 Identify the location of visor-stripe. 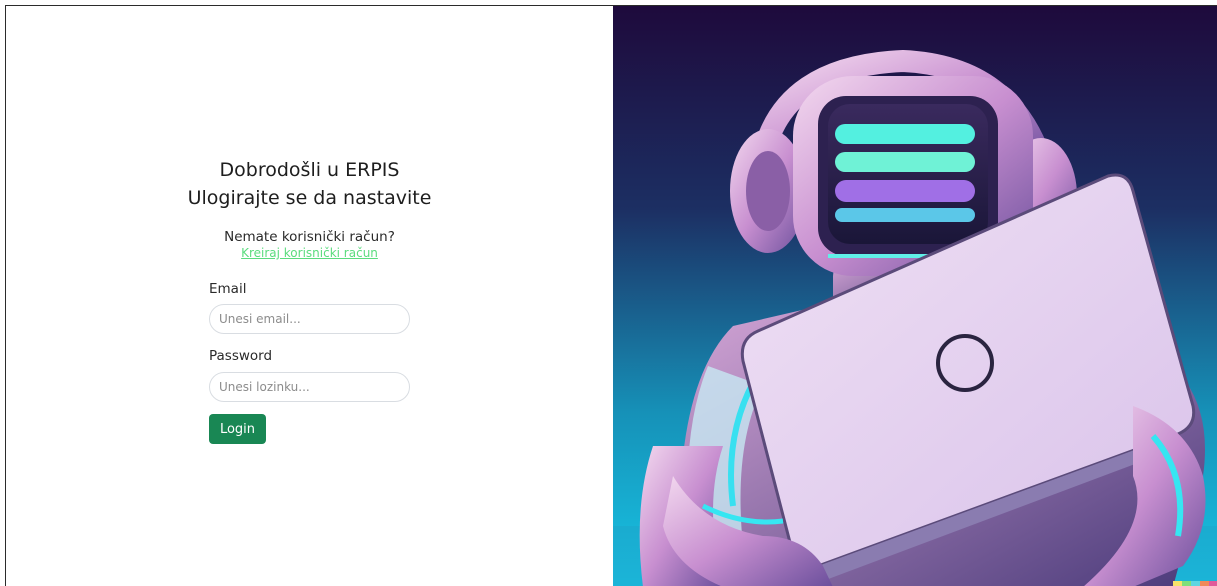
(905, 134).